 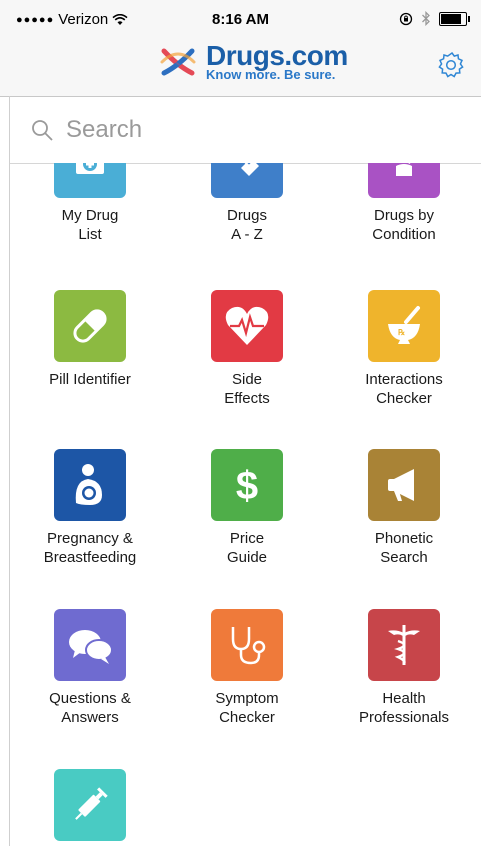 I want to click on tile-side-effects: Side Effects, so click(x=247, y=349).